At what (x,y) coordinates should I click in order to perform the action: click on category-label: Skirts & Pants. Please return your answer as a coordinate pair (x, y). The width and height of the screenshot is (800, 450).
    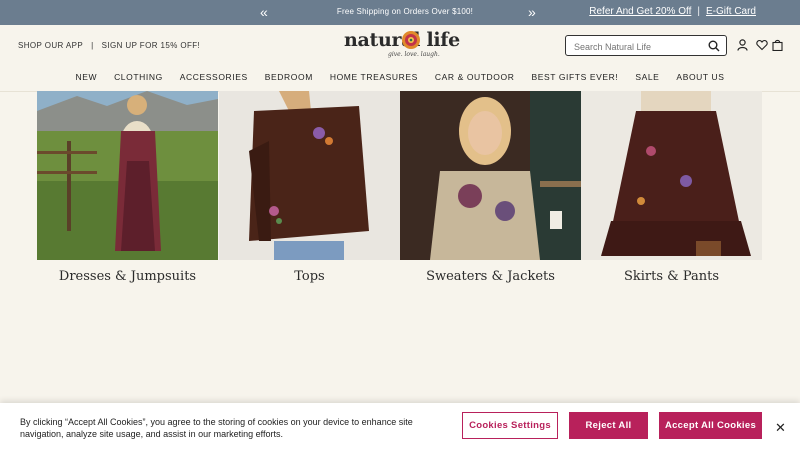
    Looking at the image, I should click on (671, 276).